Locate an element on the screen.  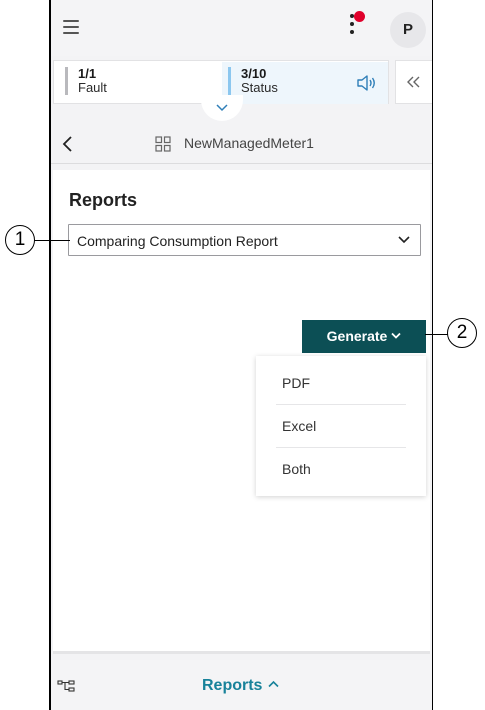
fault-count: 1/1 is located at coordinates (87, 73).